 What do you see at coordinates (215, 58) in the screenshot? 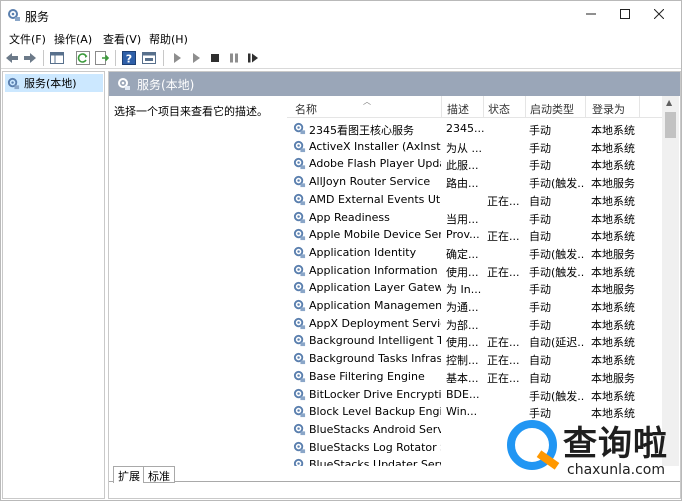
I see `stop-service-icon` at bounding box center [215, 58].